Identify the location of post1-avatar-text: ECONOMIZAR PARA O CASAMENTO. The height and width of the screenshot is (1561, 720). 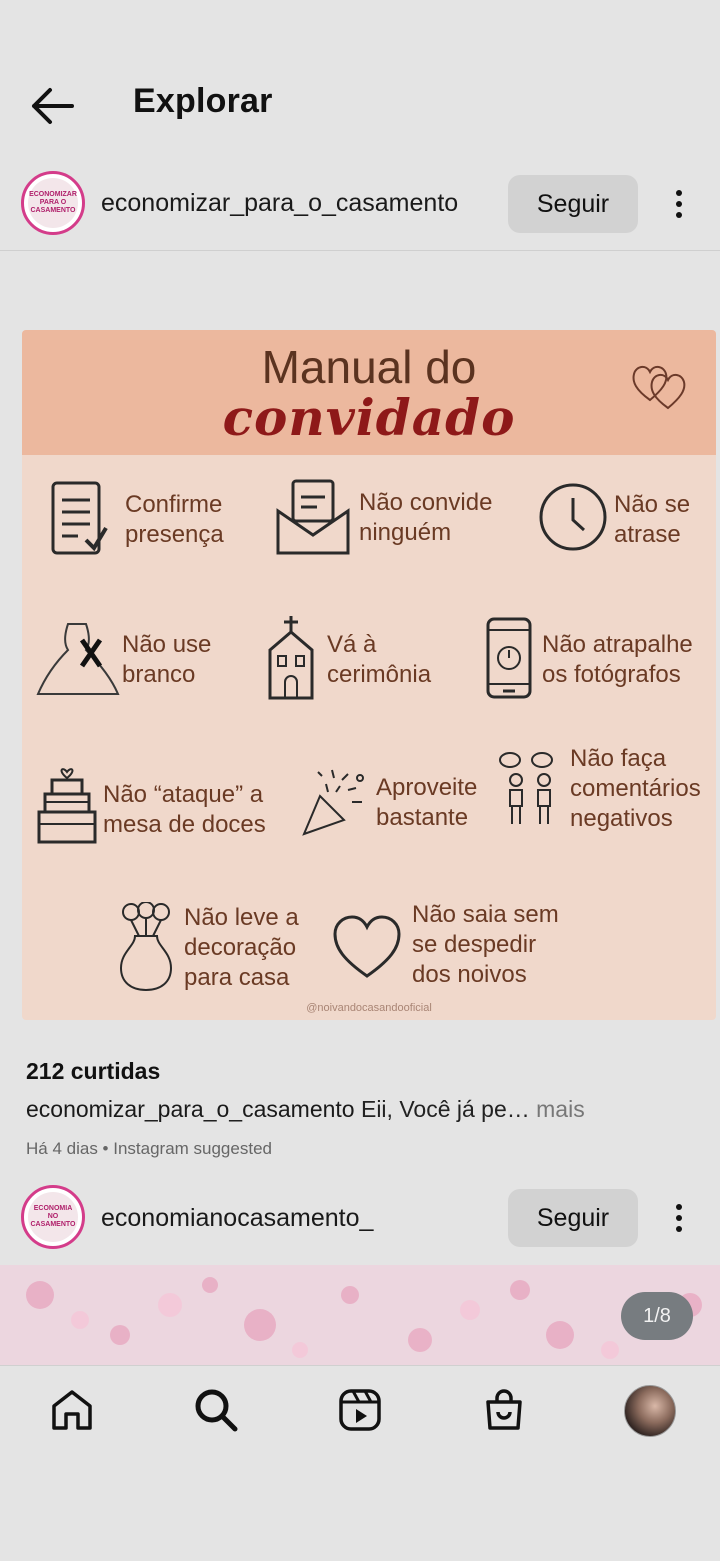
(53, 203).